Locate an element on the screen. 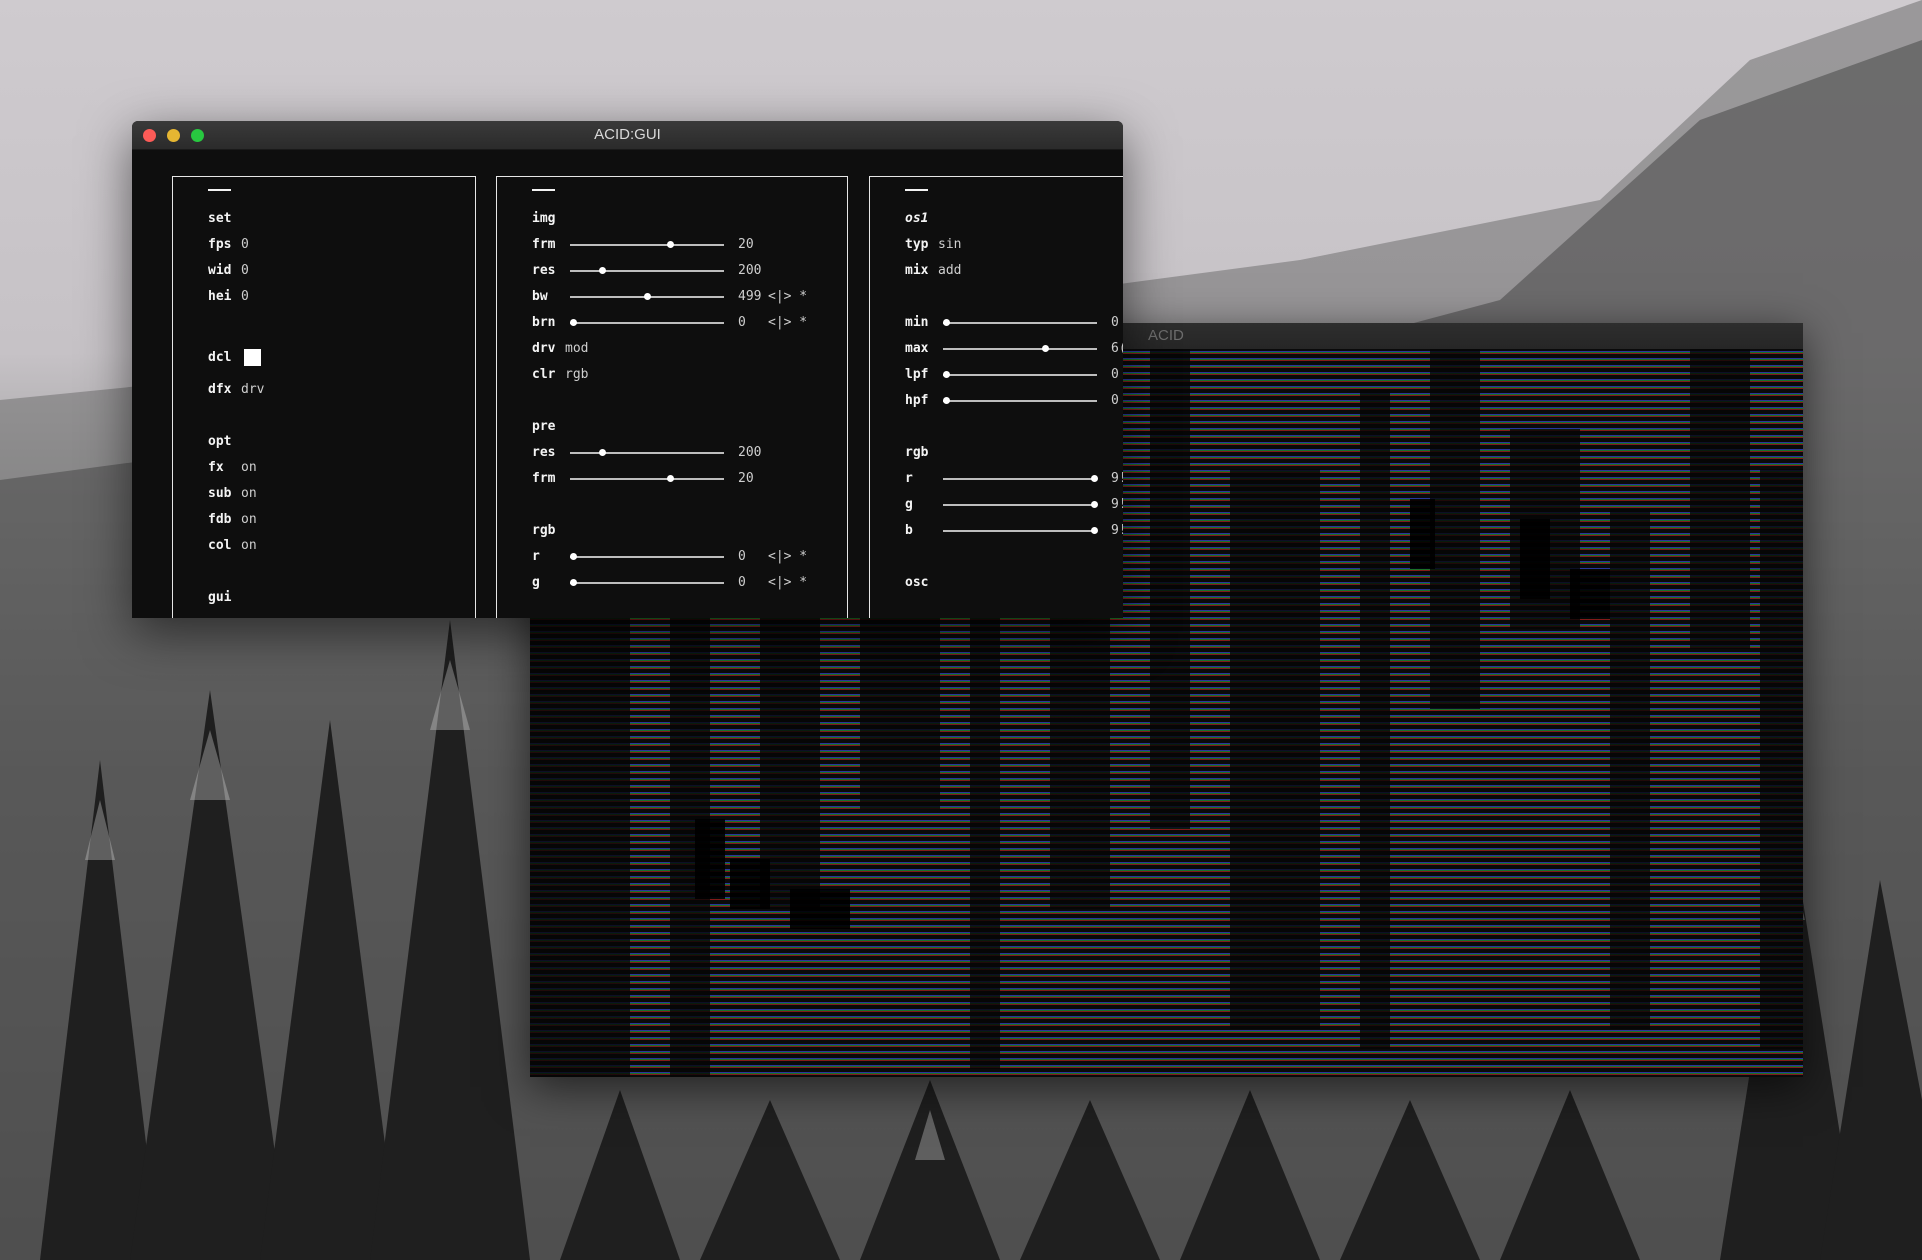 This screenshot has width=1922, height=1260. gui-window-title: ACID:GUI is located at coordinates (627, 134).